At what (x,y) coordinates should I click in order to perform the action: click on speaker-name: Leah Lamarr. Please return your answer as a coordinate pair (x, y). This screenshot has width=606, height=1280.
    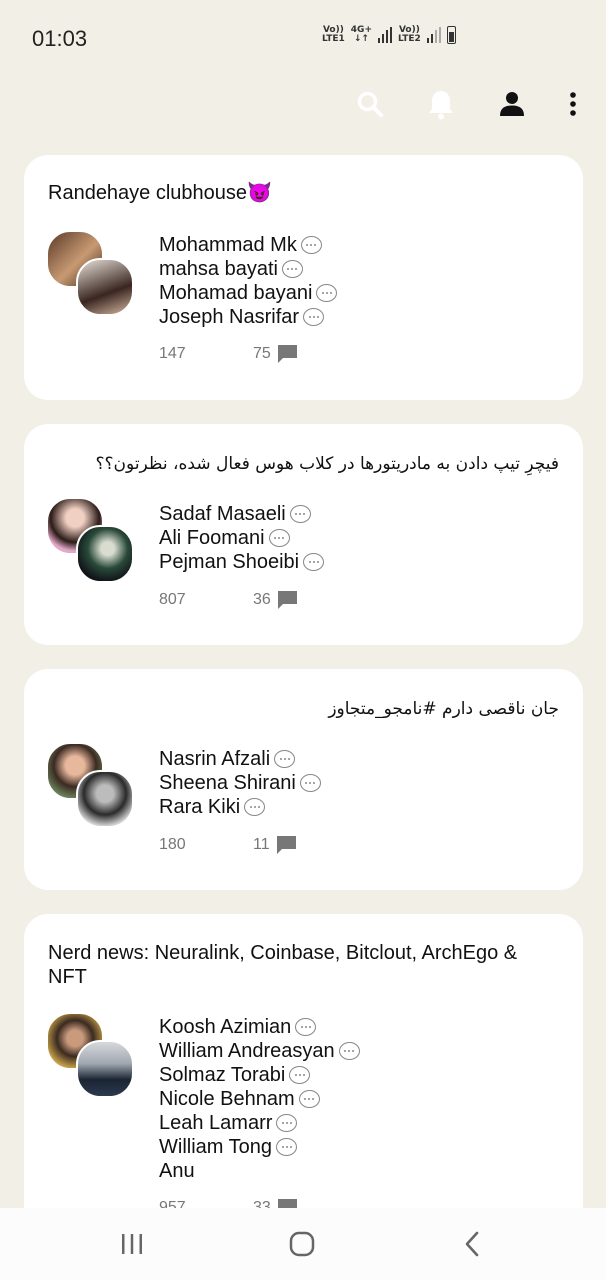
    Looking at the image, I should click on (259, 1123).